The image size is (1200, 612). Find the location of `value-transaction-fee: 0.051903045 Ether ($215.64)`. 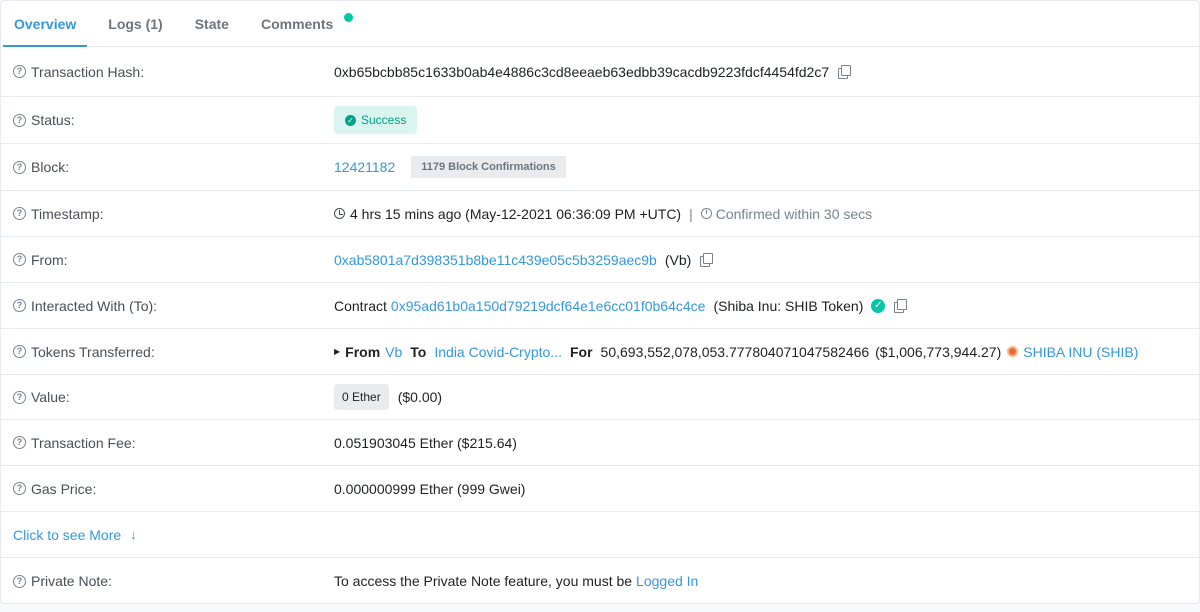

value-transaction-fee: 0.051903045 Ether ($215.64) is located at coordinates (425, 443).